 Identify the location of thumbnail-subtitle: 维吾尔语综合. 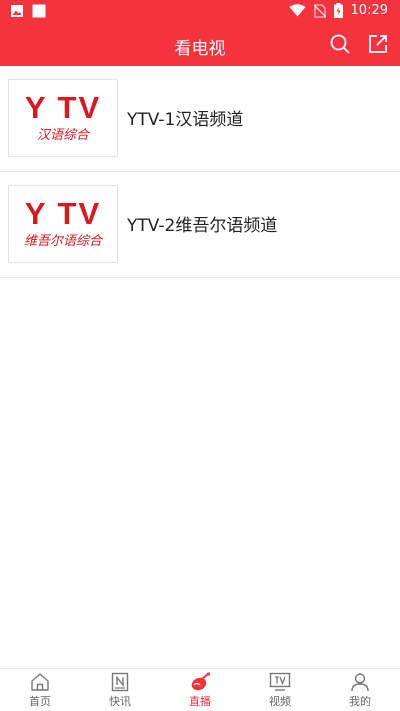
(62, 241).